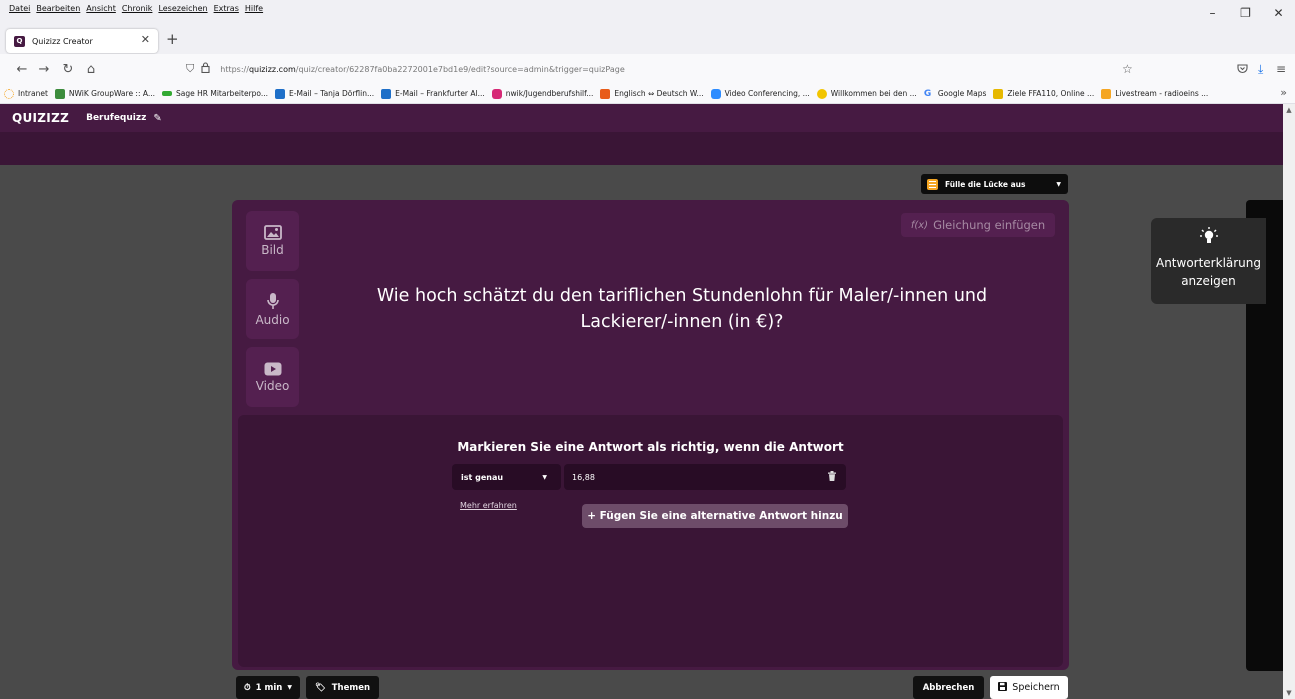 The height and width of the screenshot is (699, 1295). Describe the element at coordinates (1127, 69) in the screenshot. I see `bookmark-star-icon: ☆` at that location.